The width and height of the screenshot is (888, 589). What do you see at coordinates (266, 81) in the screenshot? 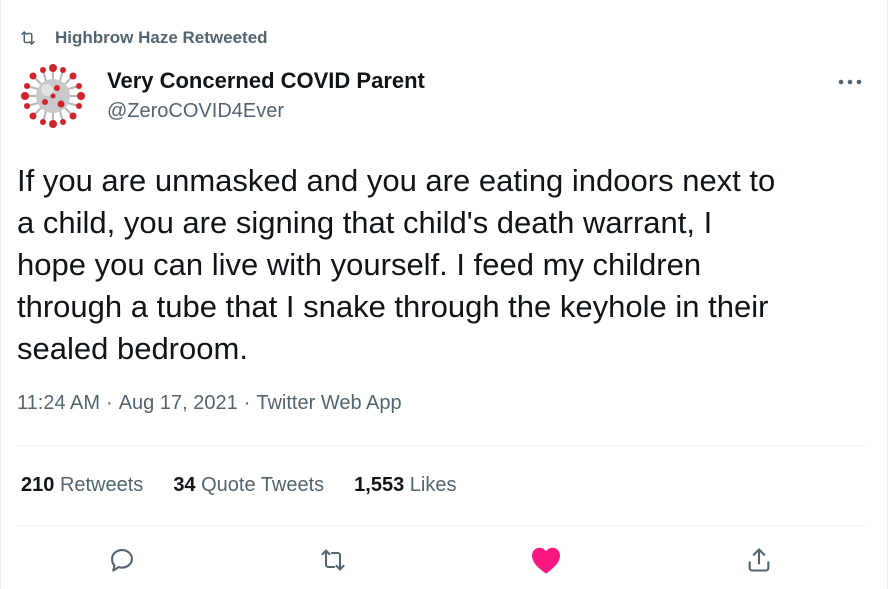
I see `author-name: Very Concerned COVID Parent` at bounding box center [266, 81].